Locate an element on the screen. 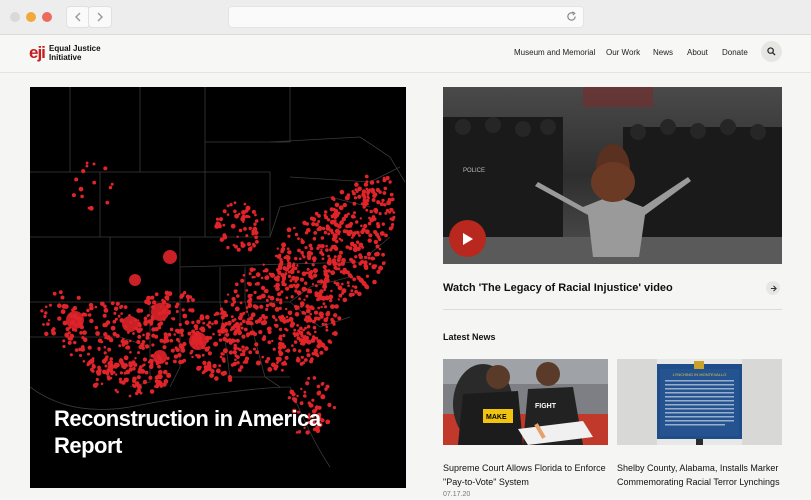  window-minimize-dot is located at coordinates (31, 17).